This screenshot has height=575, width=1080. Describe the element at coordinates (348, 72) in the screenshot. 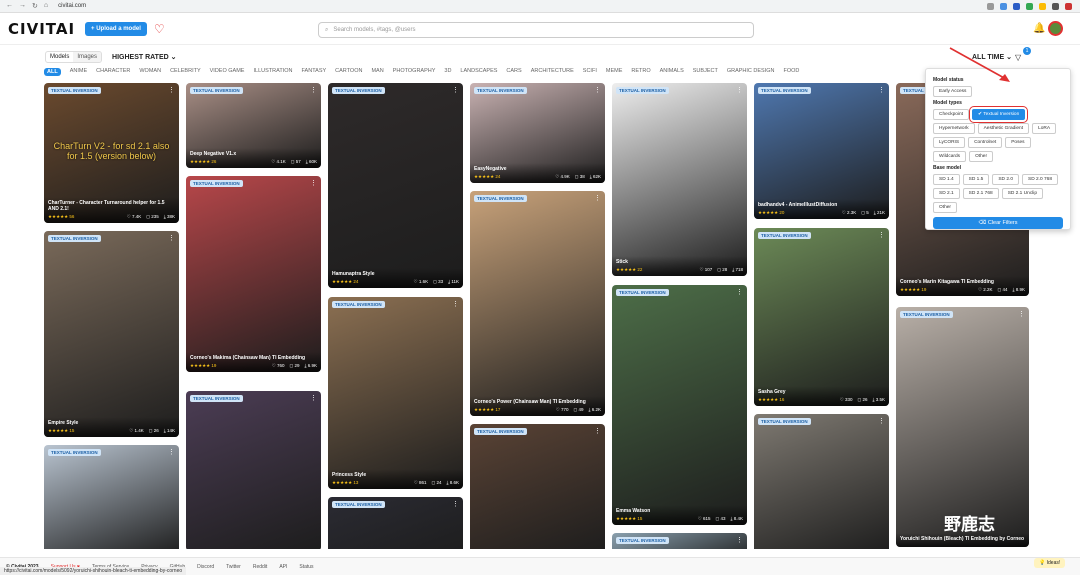

I see `tag-cartoon: CARTOON` at that location.